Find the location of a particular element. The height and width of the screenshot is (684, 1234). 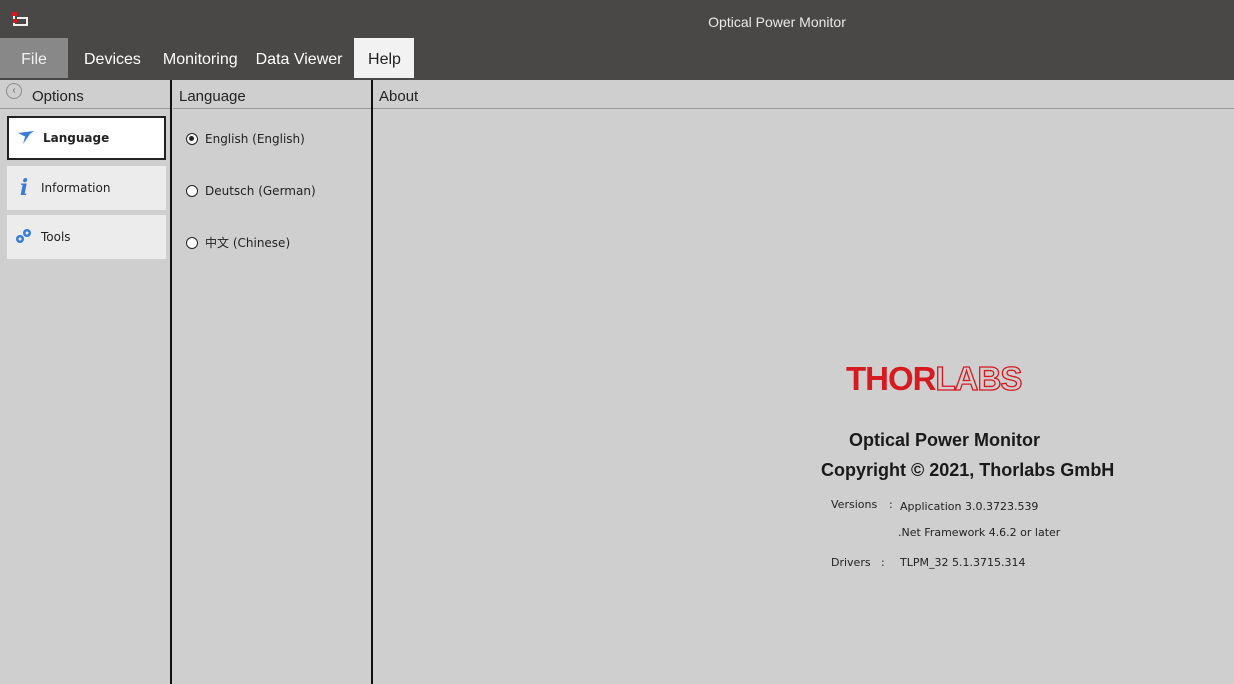

menu-help: Help is located at coordinates (384, 58).